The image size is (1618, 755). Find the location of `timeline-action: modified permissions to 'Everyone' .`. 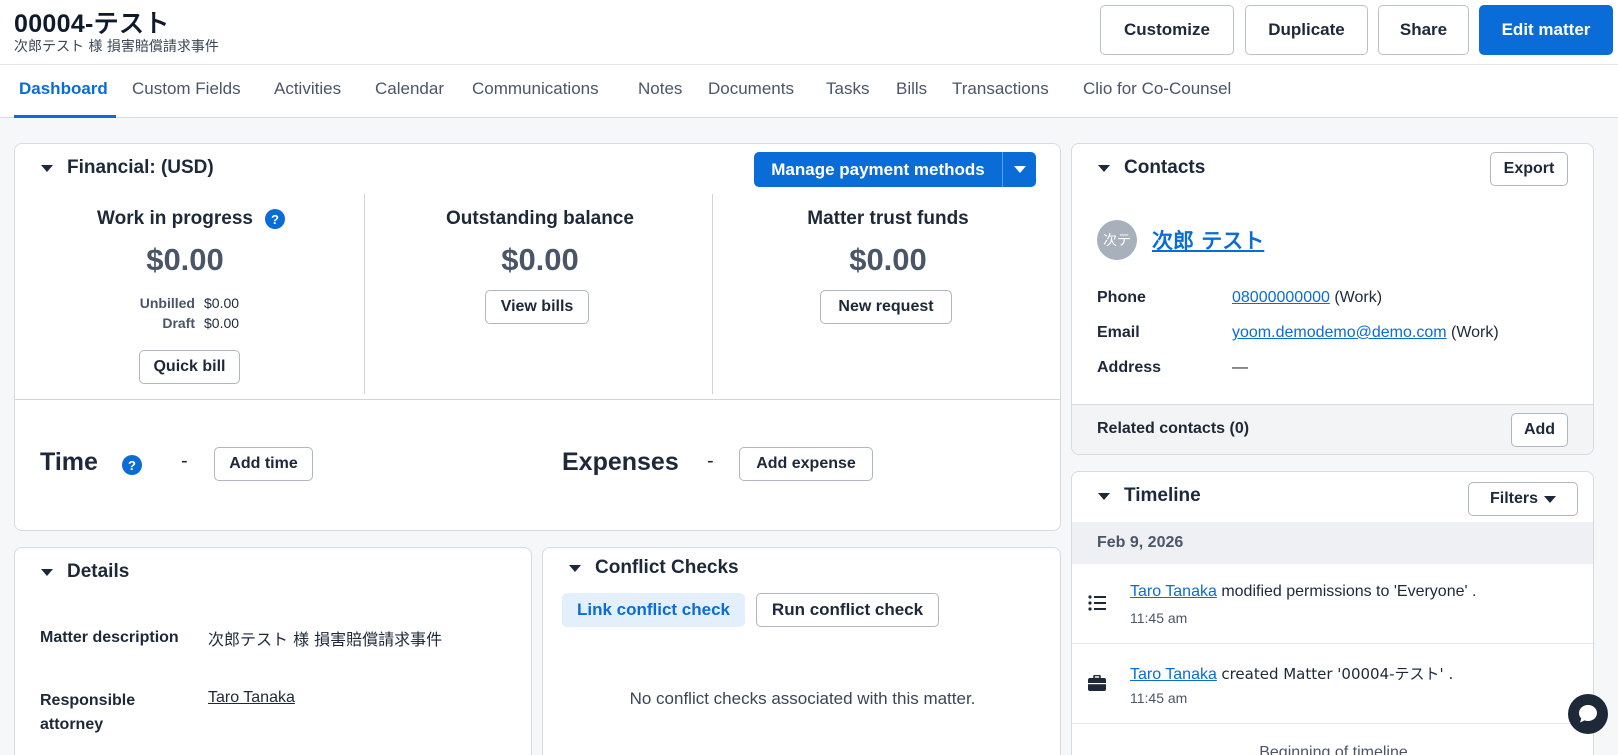

timeline-action: modified permissions to 'Everyone' . is located at coordinates (1349, 591).